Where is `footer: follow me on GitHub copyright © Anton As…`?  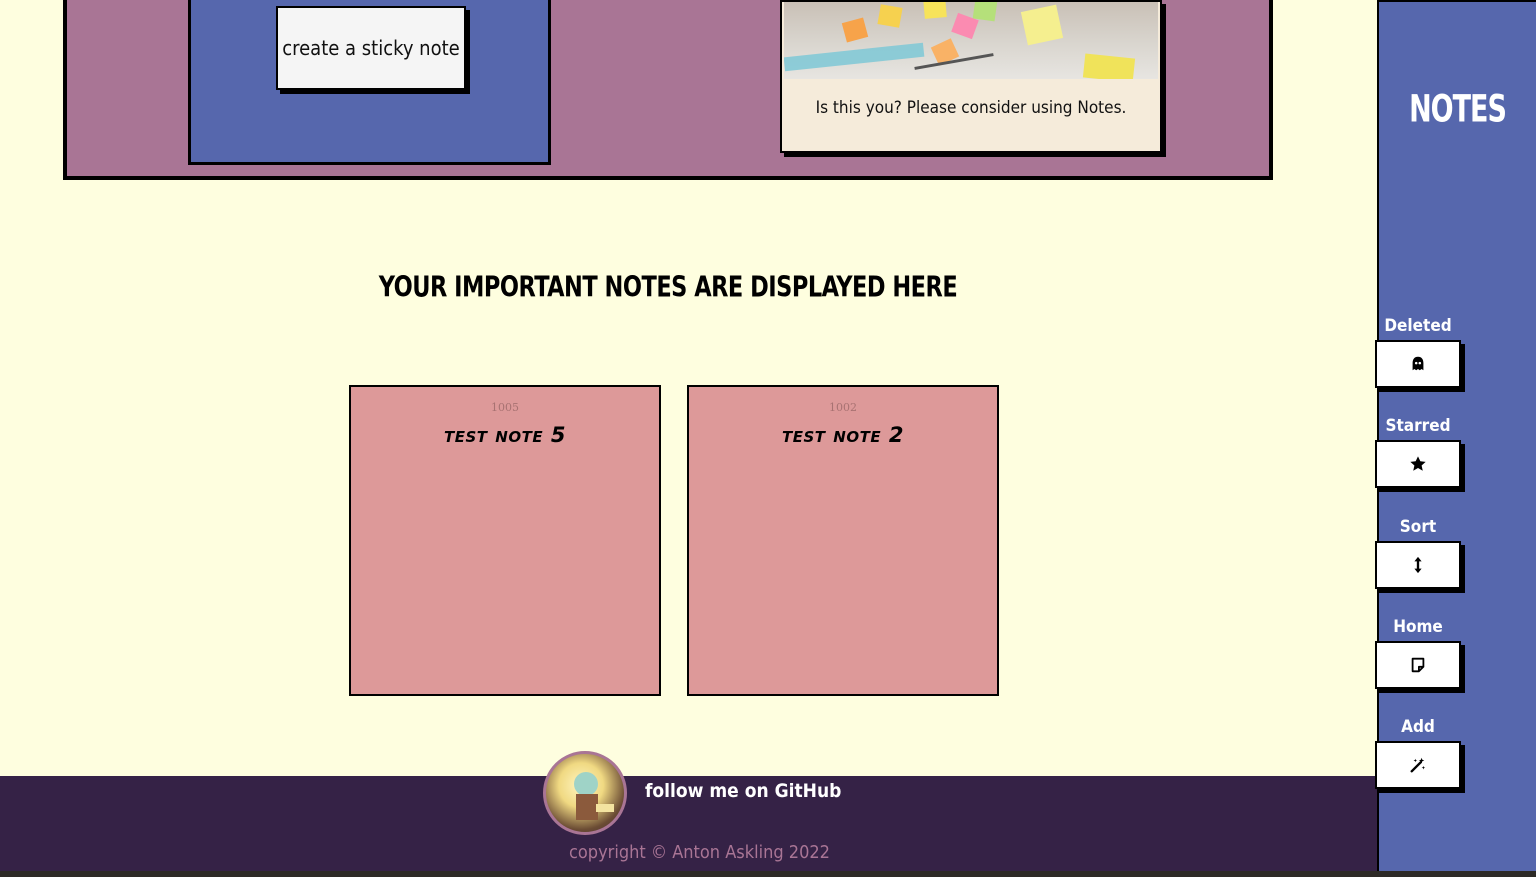 footer: follow me on GitHub copyright © Anton As… is located at coordinates (688, 814).